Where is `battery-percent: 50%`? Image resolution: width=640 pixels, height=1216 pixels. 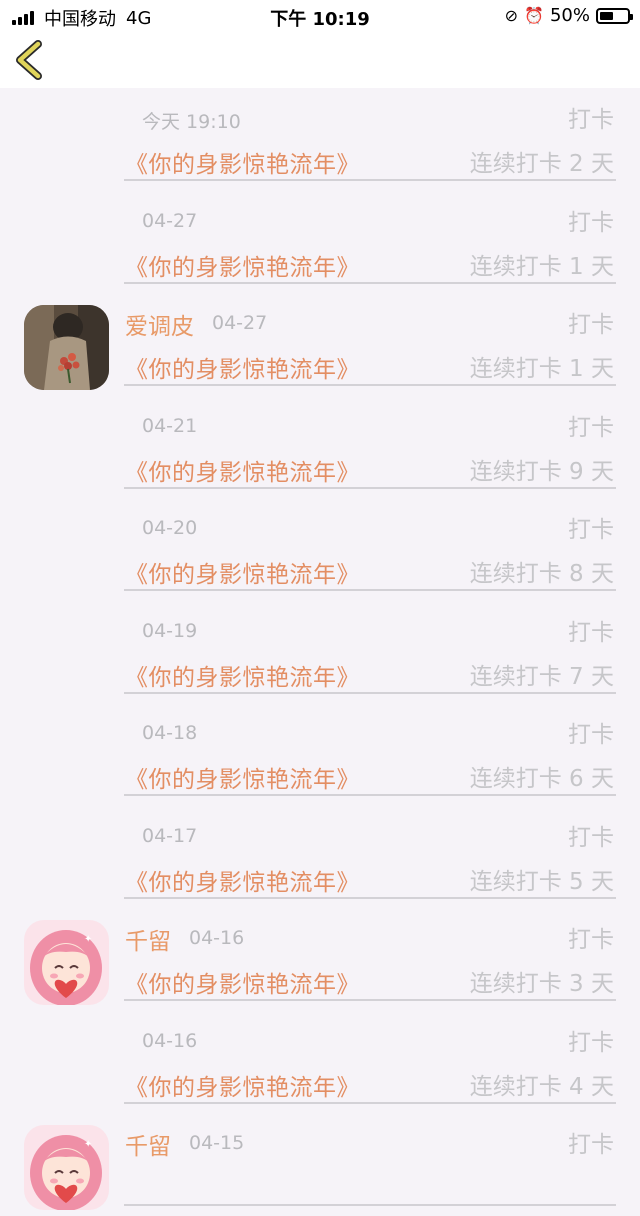
battery-percent: 50% is located at coordinates (569, 15).